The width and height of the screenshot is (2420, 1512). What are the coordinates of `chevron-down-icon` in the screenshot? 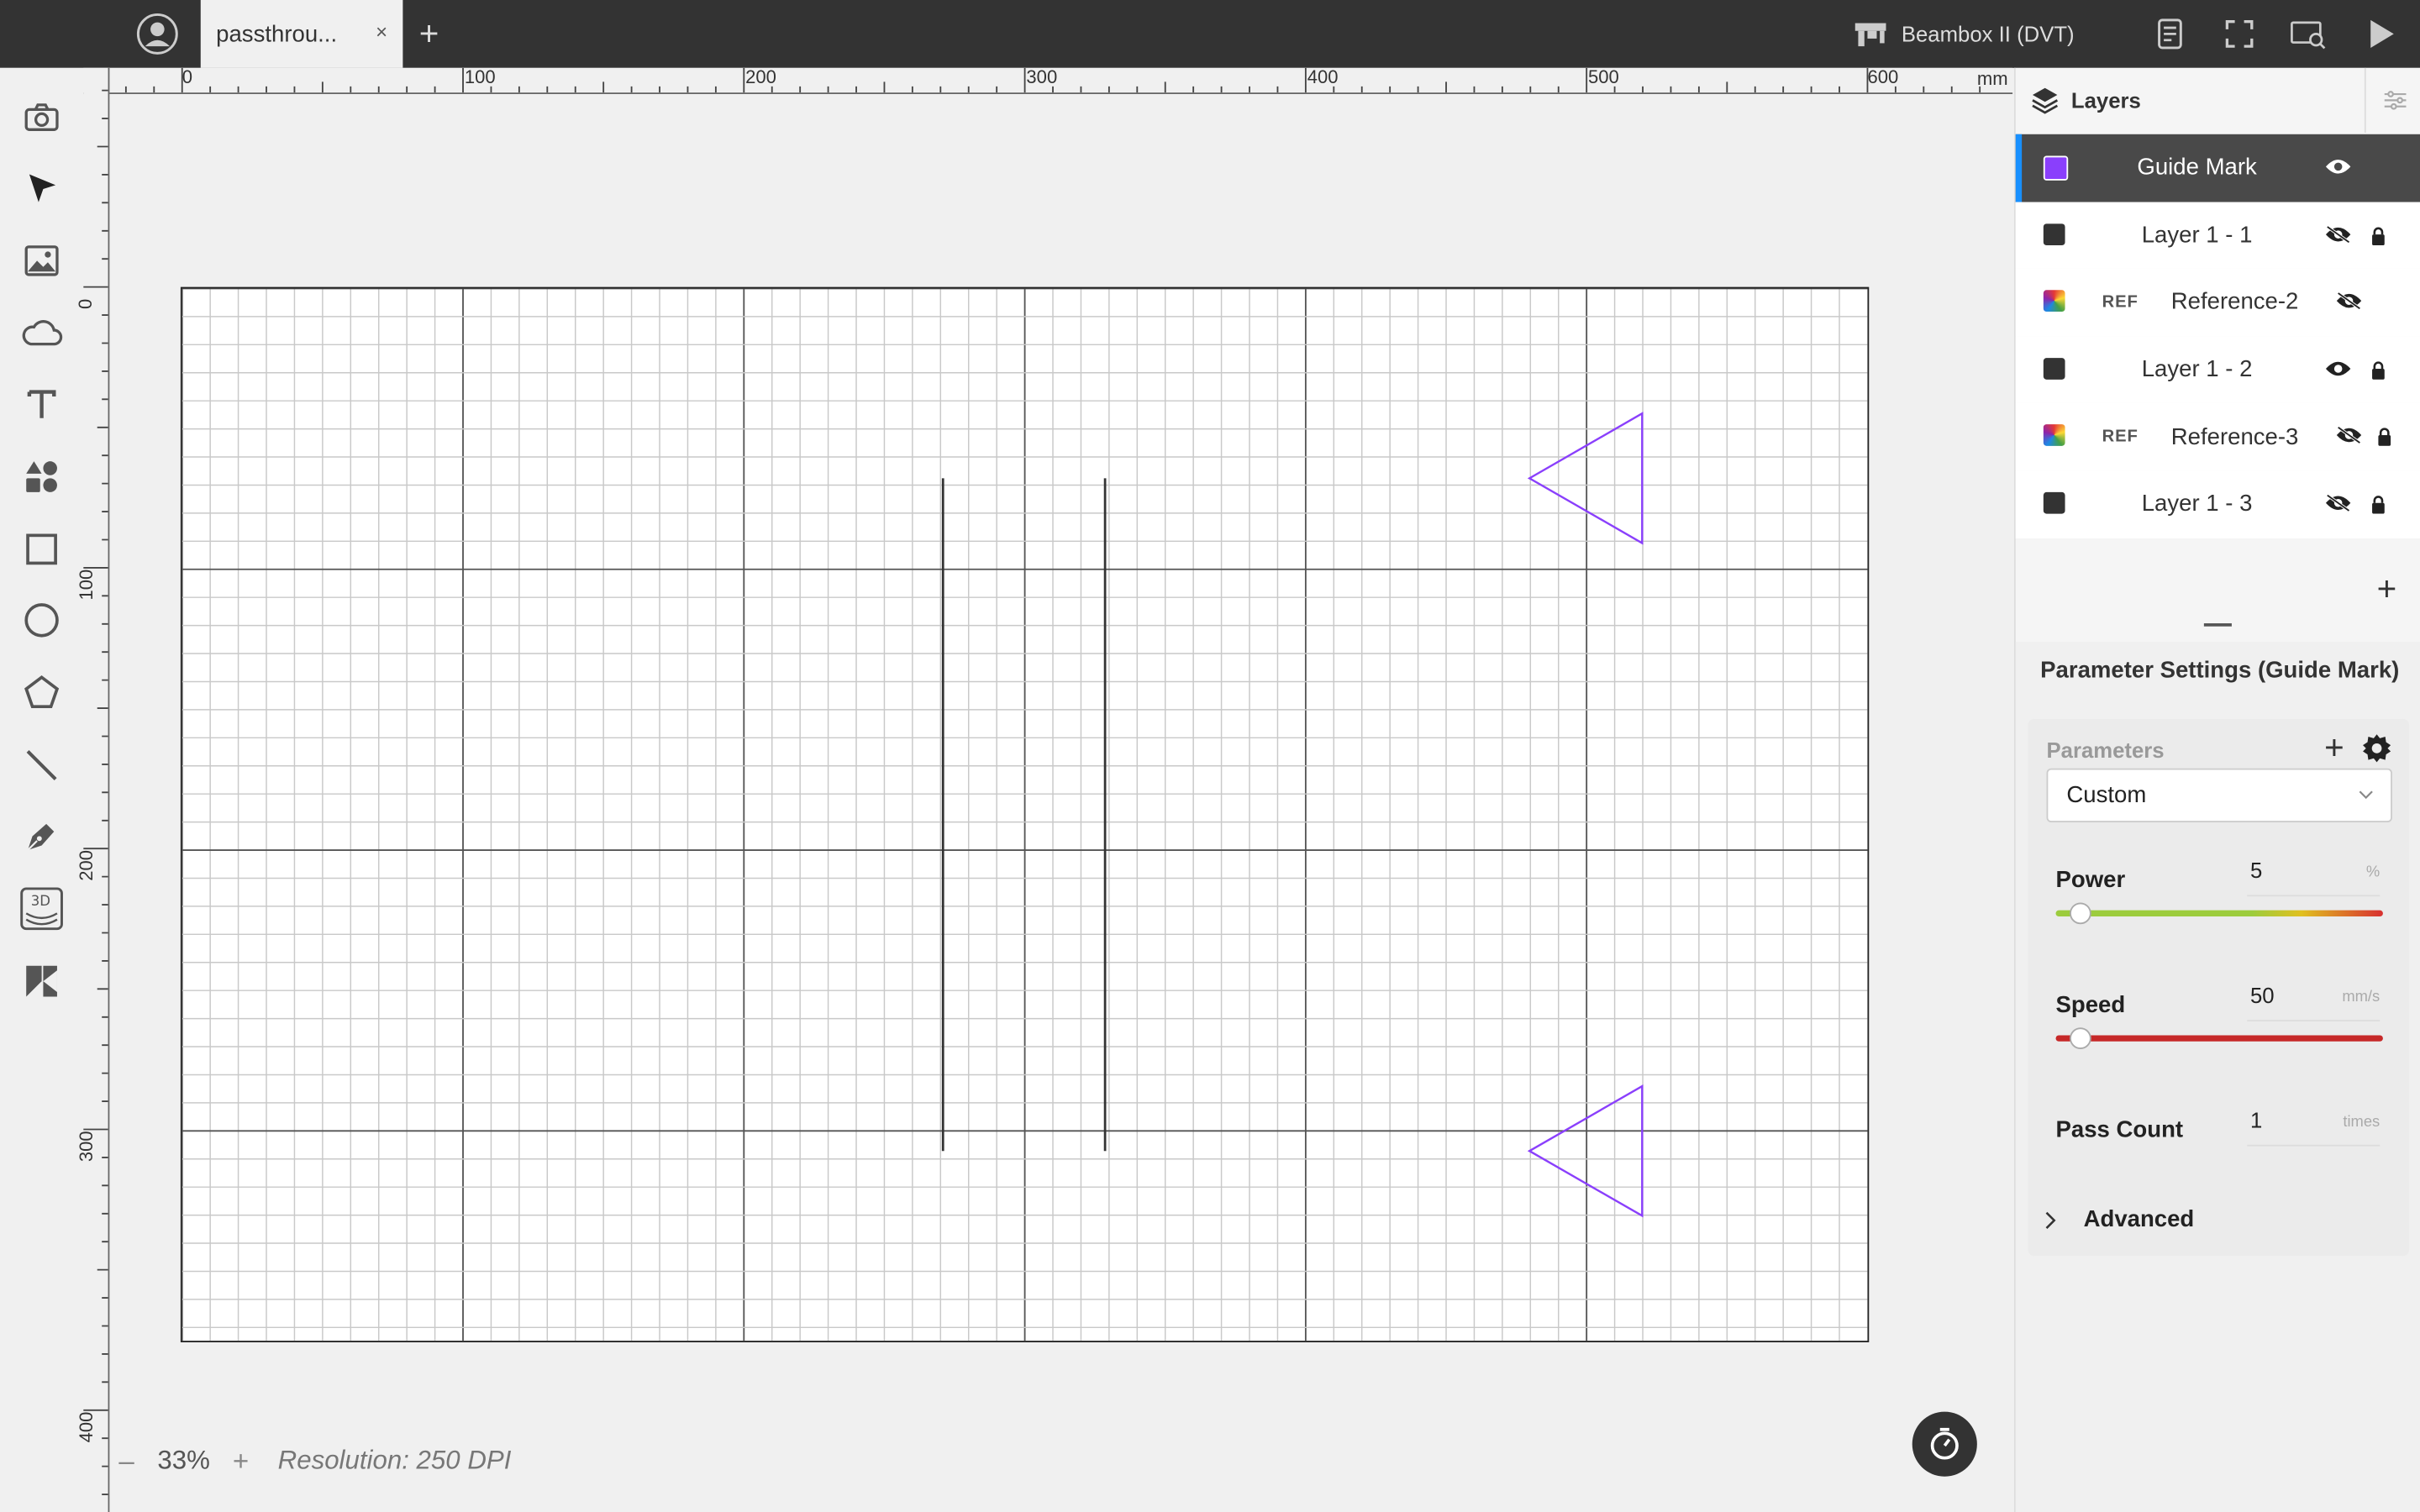 It's located at (2366, 795).